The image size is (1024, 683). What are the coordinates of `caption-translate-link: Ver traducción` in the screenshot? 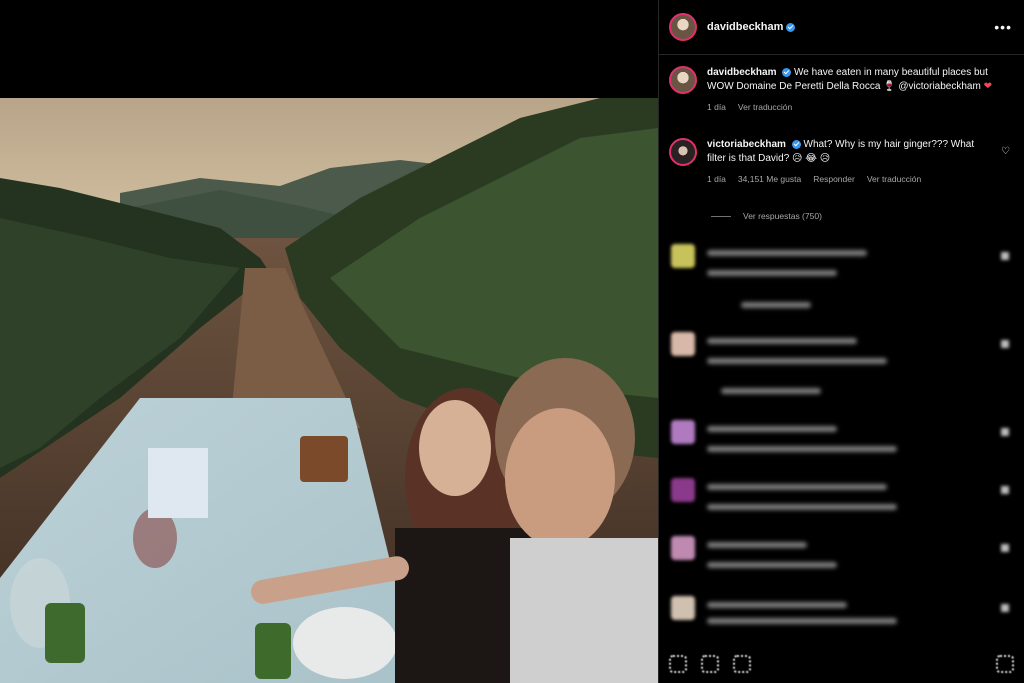 It's located at (765, 107).